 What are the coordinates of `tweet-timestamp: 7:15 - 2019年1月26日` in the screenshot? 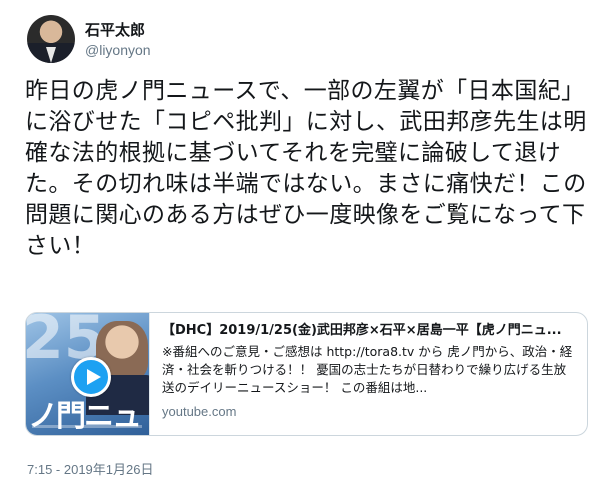 It's located at (90, 468).